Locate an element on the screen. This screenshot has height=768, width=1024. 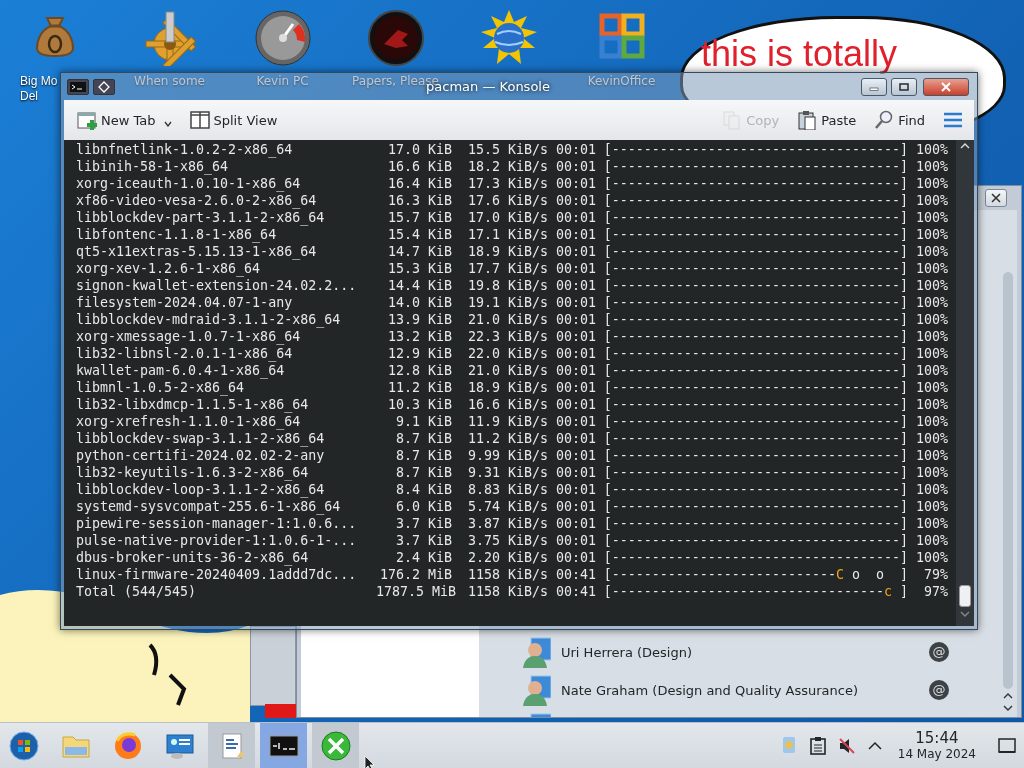
download-speed: 16.6 KiB/s is located at coordinates (507, 404).